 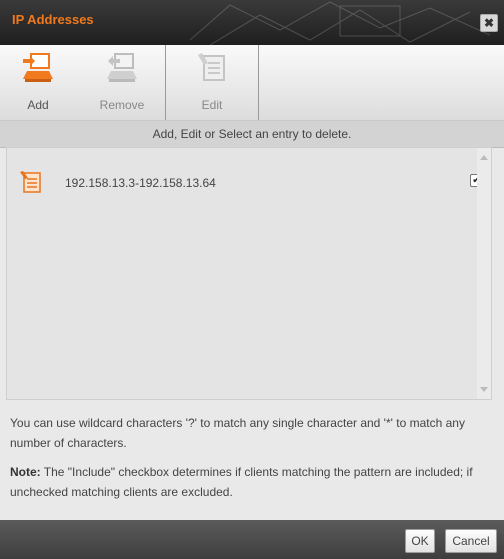 What do you see at coordinates (140, 183) in the screenshot?
I see `ip-range-text: 192.158.13.3-192.158.13.64` at bounding box center [140, 183].